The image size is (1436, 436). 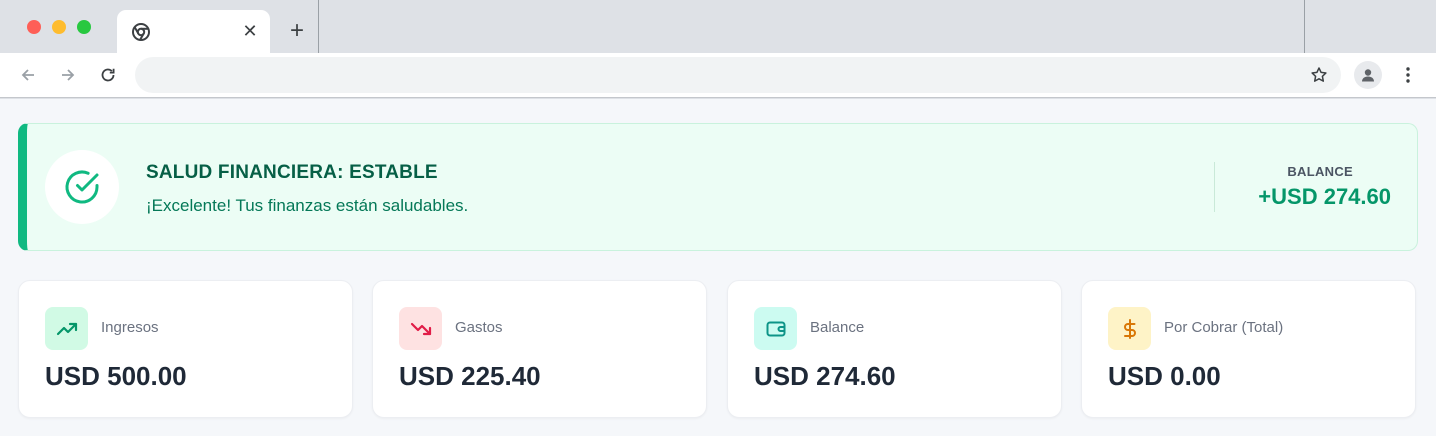 What do you see at coordinates (420, 328) in the screenshot?
I see `trending-down-icon` at bounding box center [420, 328].